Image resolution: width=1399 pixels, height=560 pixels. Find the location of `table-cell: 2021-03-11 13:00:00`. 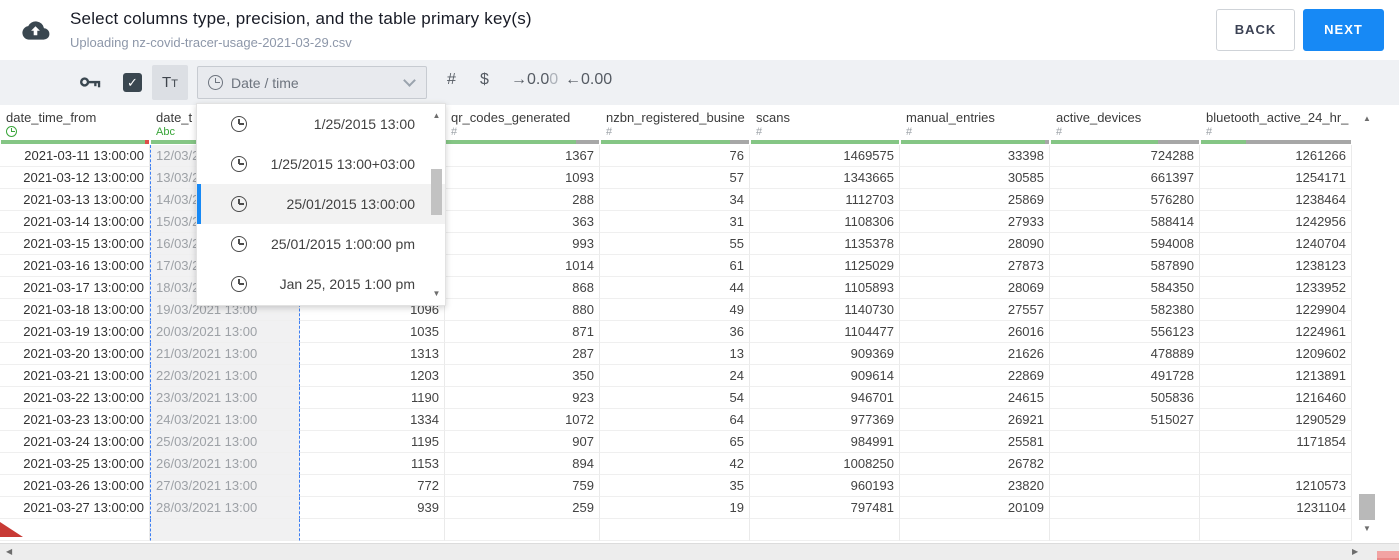

table-cell: 2021-03-11 13:00:00 is located at coordinates (75, 156).